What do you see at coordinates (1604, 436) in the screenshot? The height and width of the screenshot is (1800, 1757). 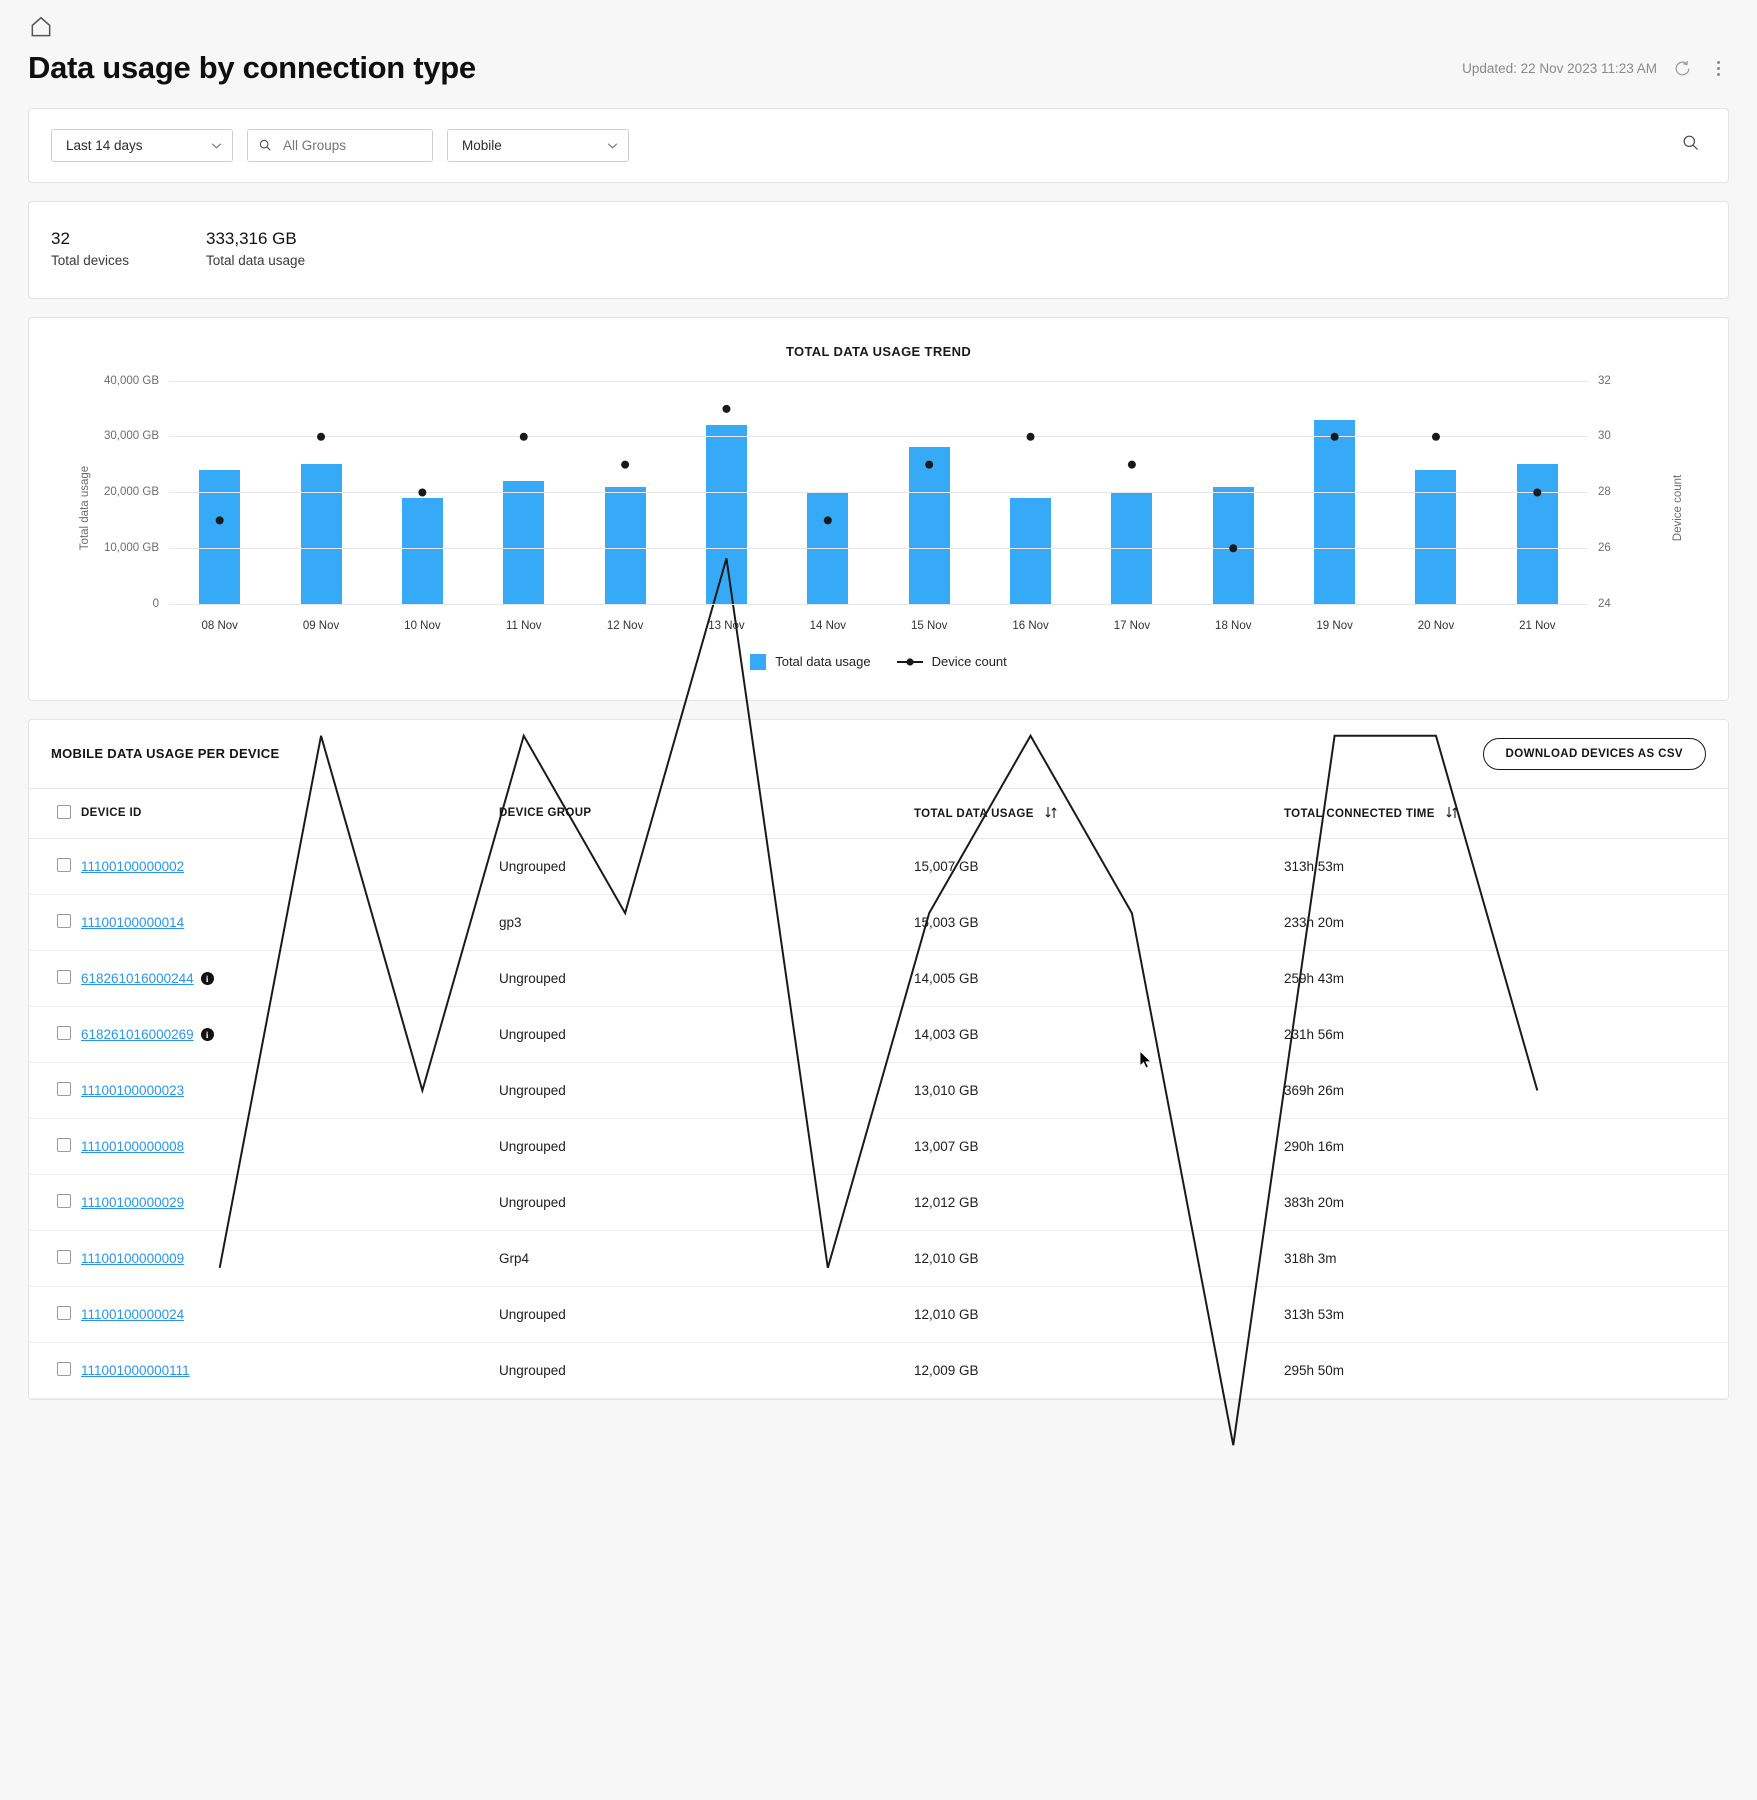 I see `chart-y2-tick: 30` at bounding box center [1604, 436].